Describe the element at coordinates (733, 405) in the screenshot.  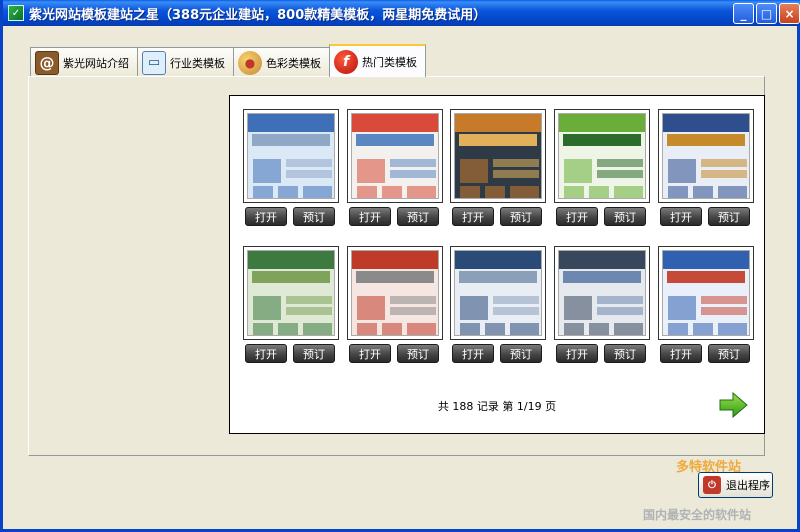
I see `next-arrow-icon` at that location.